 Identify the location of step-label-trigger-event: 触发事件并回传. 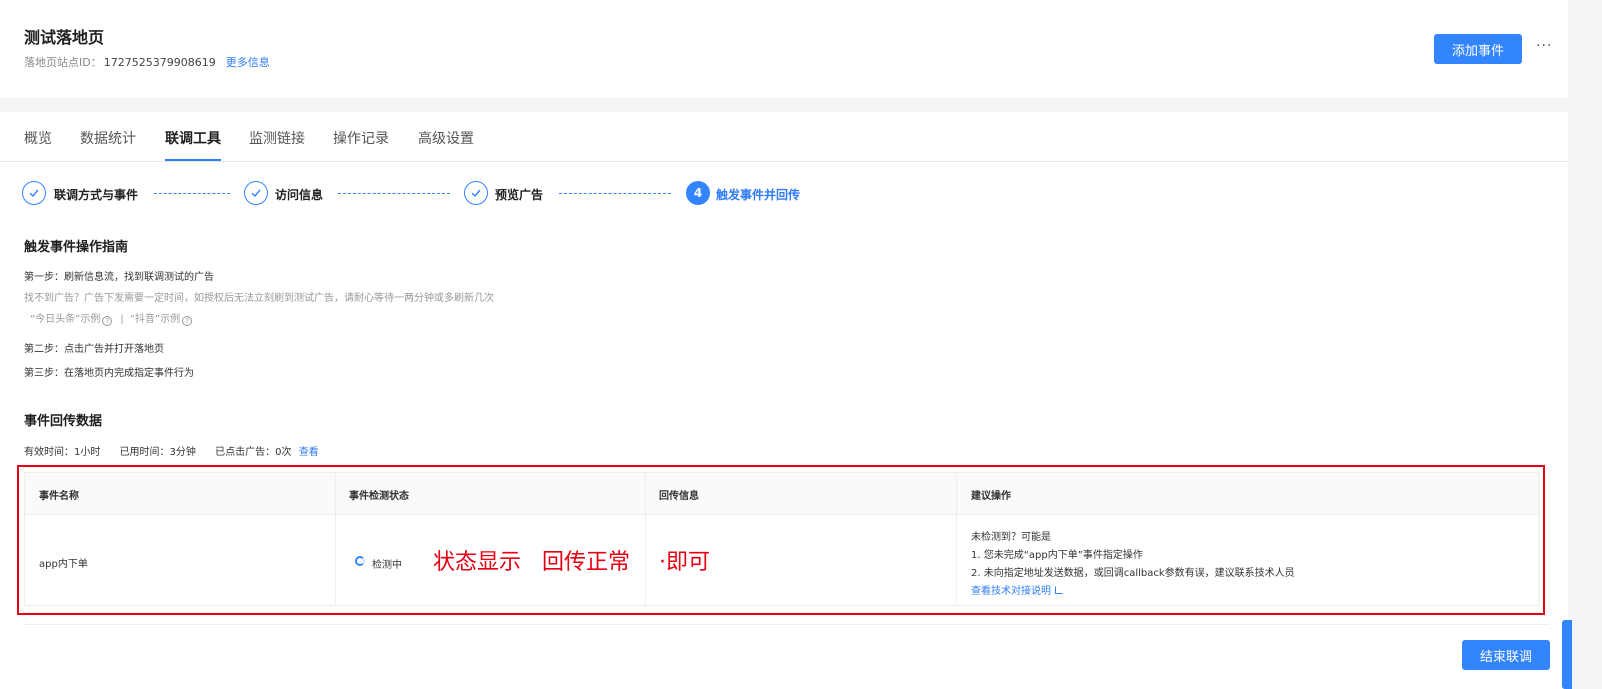
(758, 195).